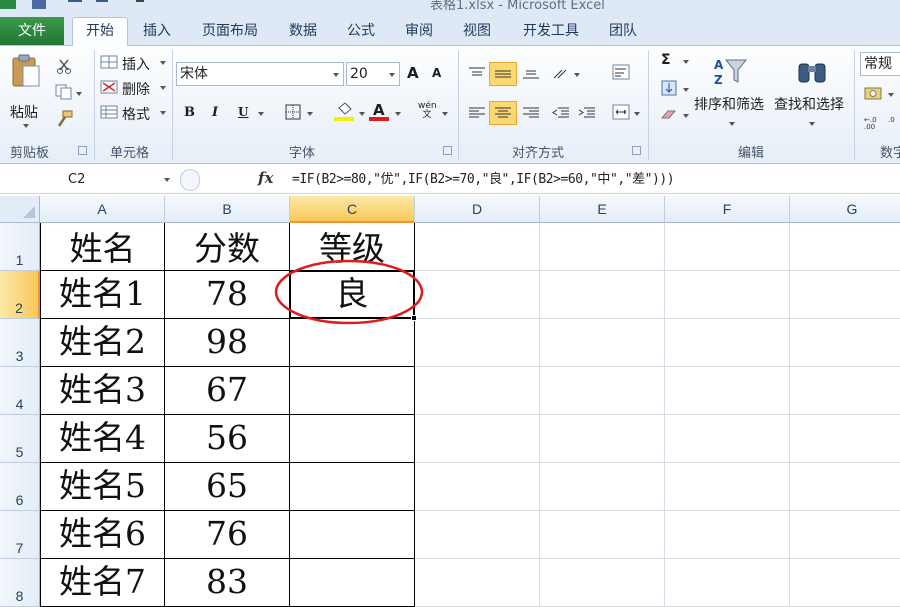 The height and width of the screenshot is (607, 900). Describe the element at coordinates (602, 487) in the screenshot. I see `cell-e6` at that location.